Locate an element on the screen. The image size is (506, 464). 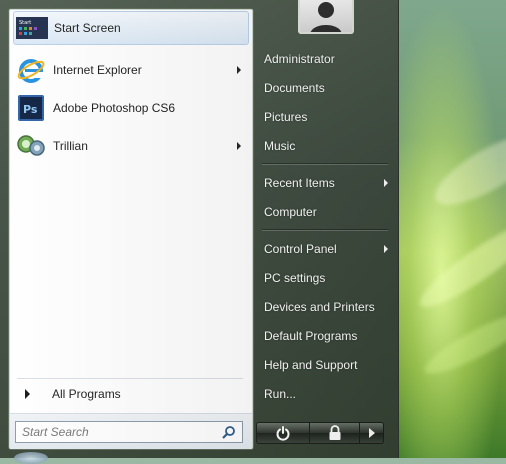
photoshop-icon: Ps is located at coordinates (31, 108).